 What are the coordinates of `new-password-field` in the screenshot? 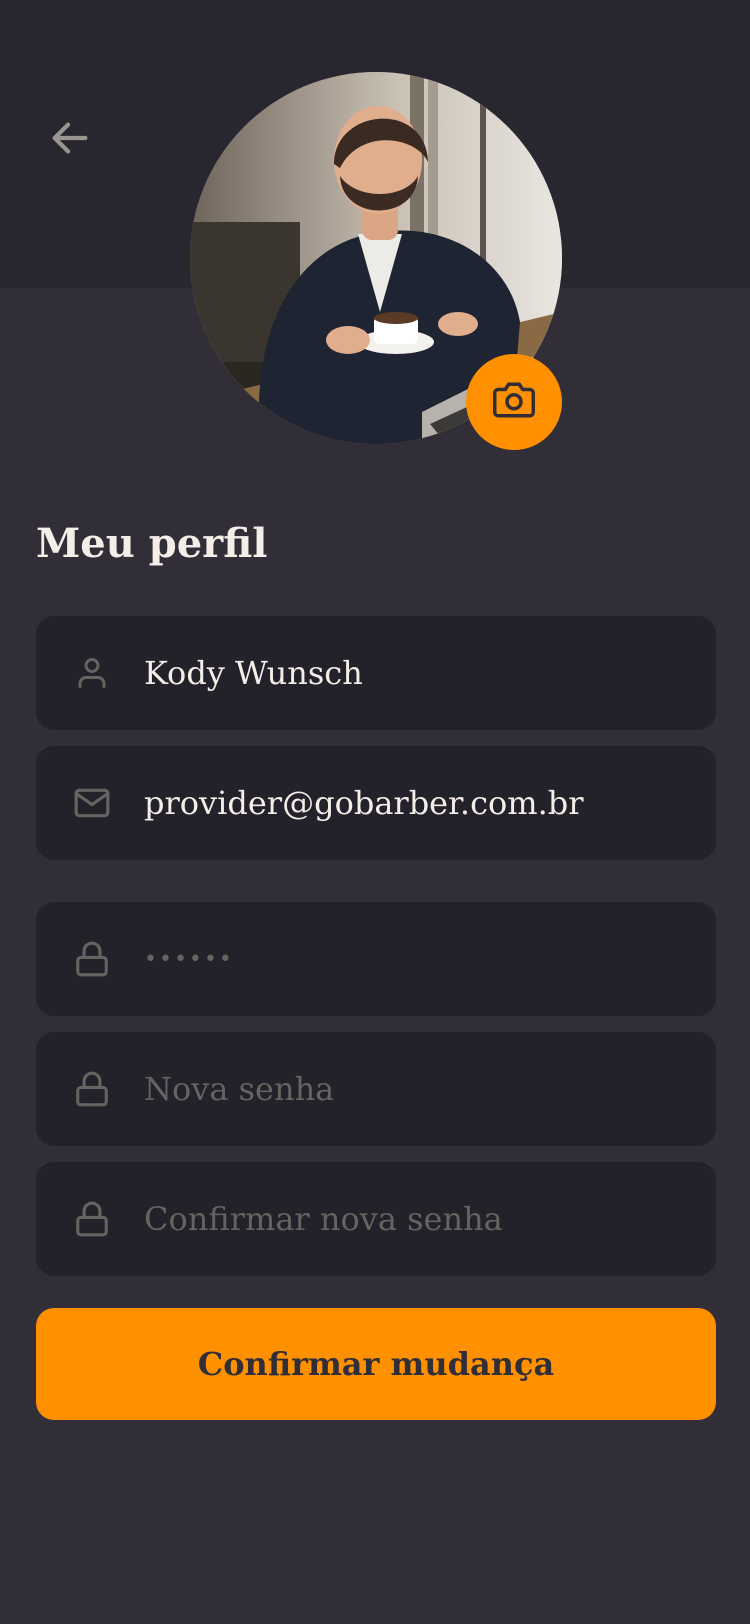 It's located at (376, 1089).